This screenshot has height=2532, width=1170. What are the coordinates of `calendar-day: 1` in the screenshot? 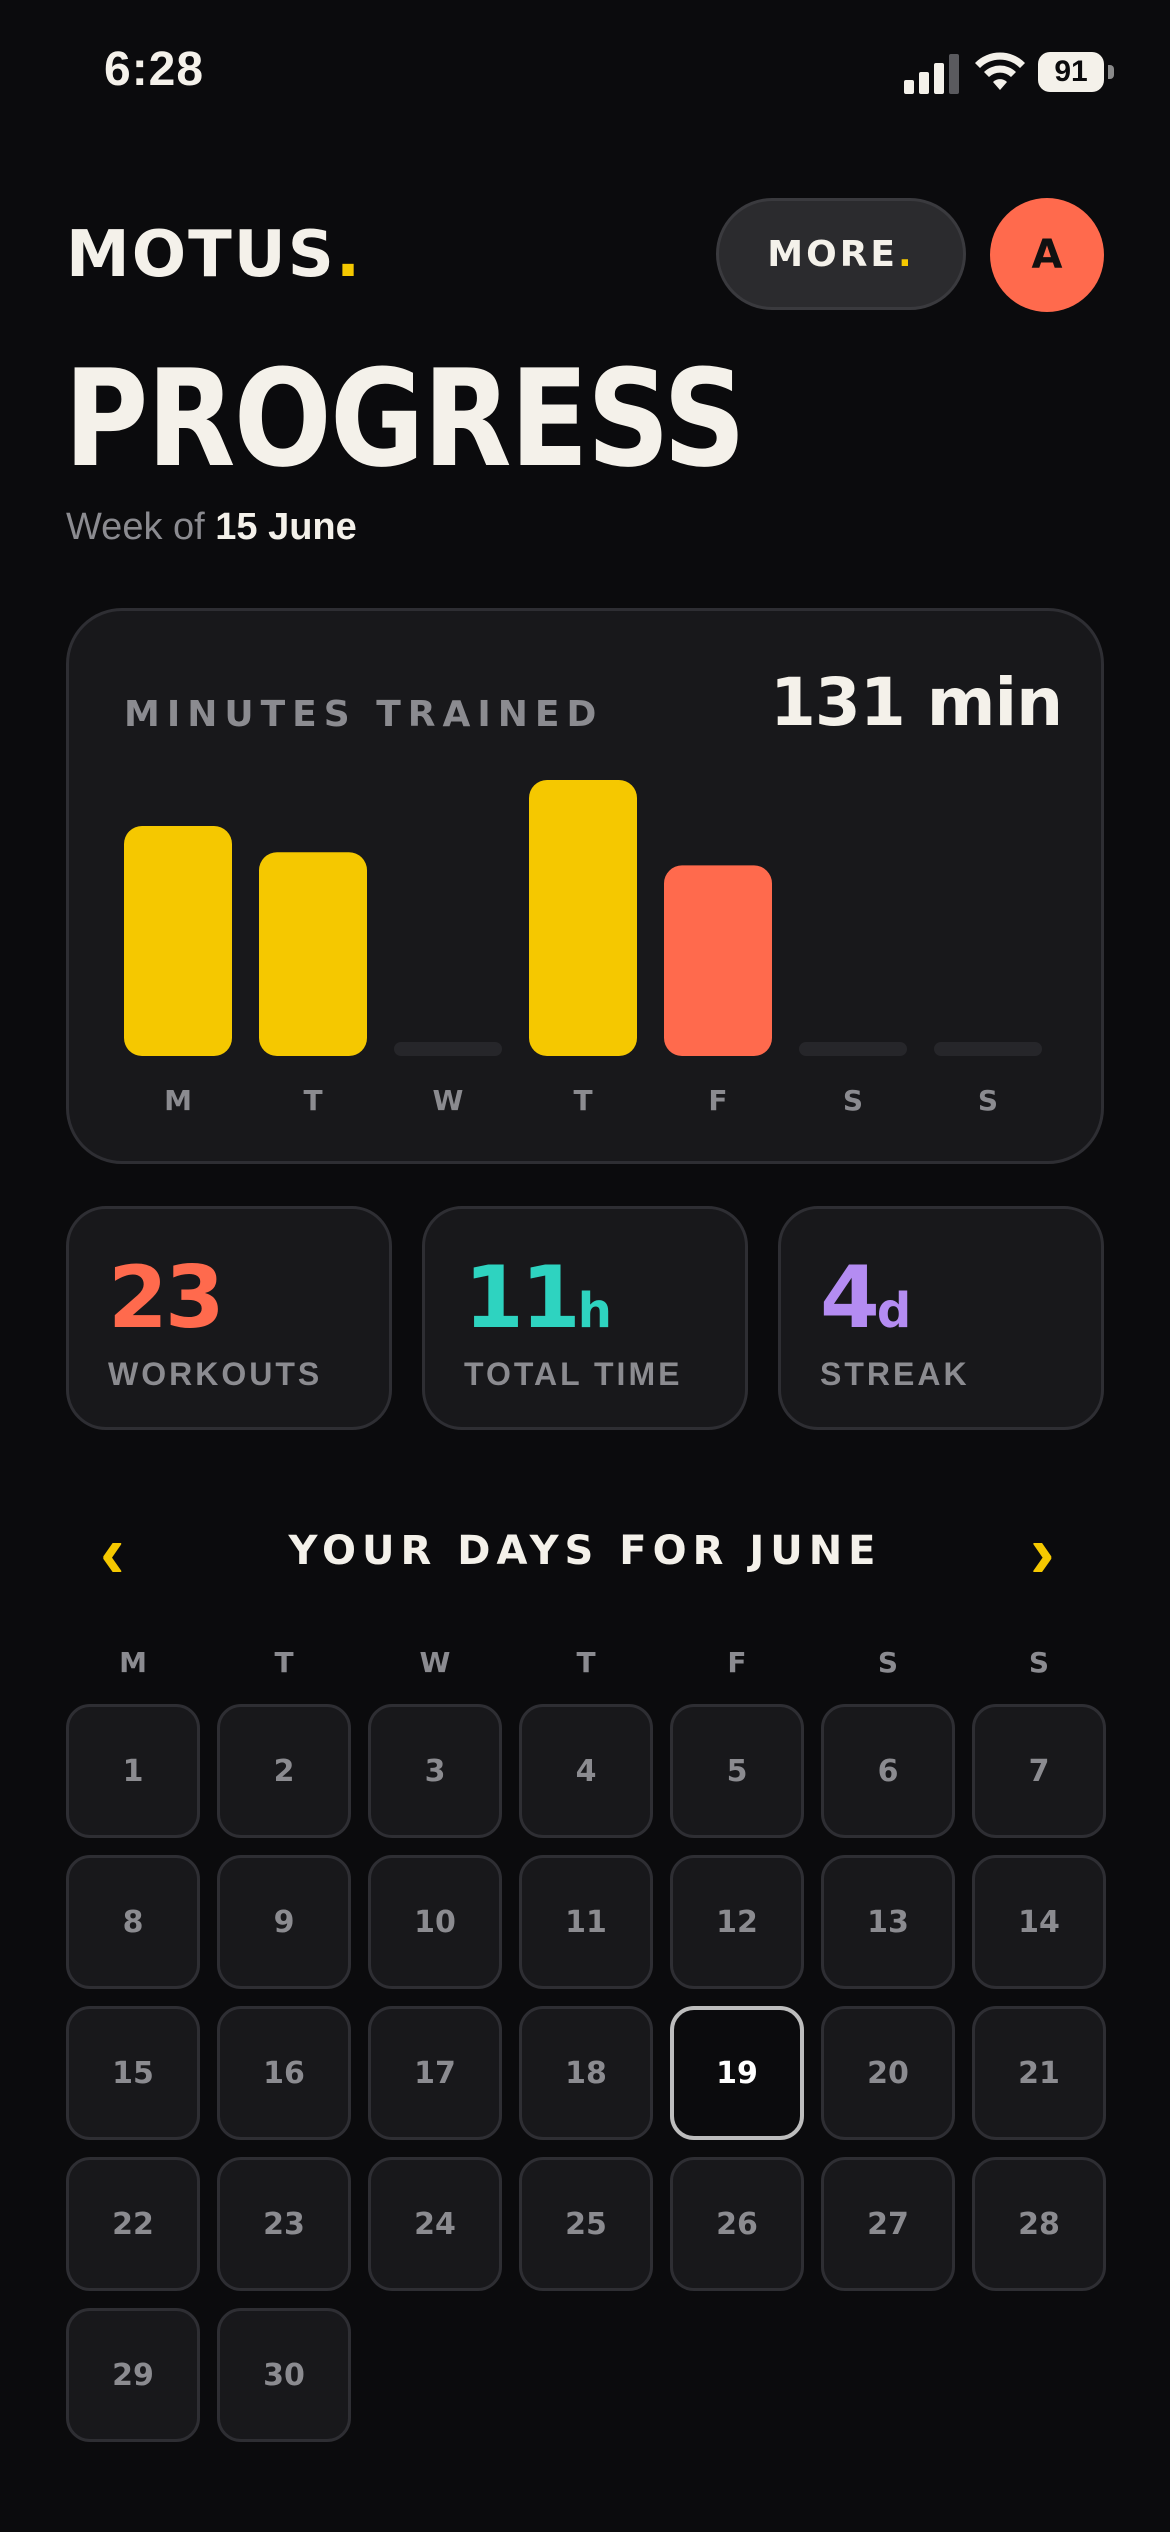 It's located at (133, 1771).